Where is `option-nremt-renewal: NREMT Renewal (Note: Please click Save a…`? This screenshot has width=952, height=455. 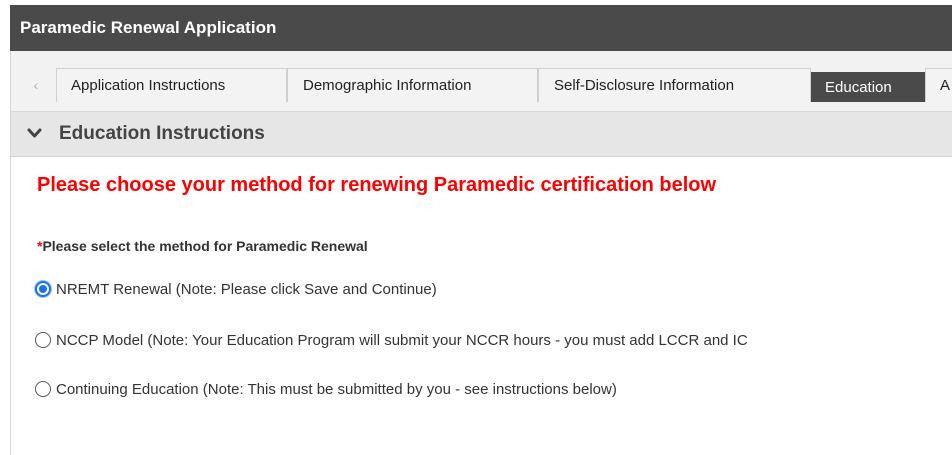
option-nremt-renewal: NREMT Renewal (Note: Please click Save a… is located at coordinates (236, 289).